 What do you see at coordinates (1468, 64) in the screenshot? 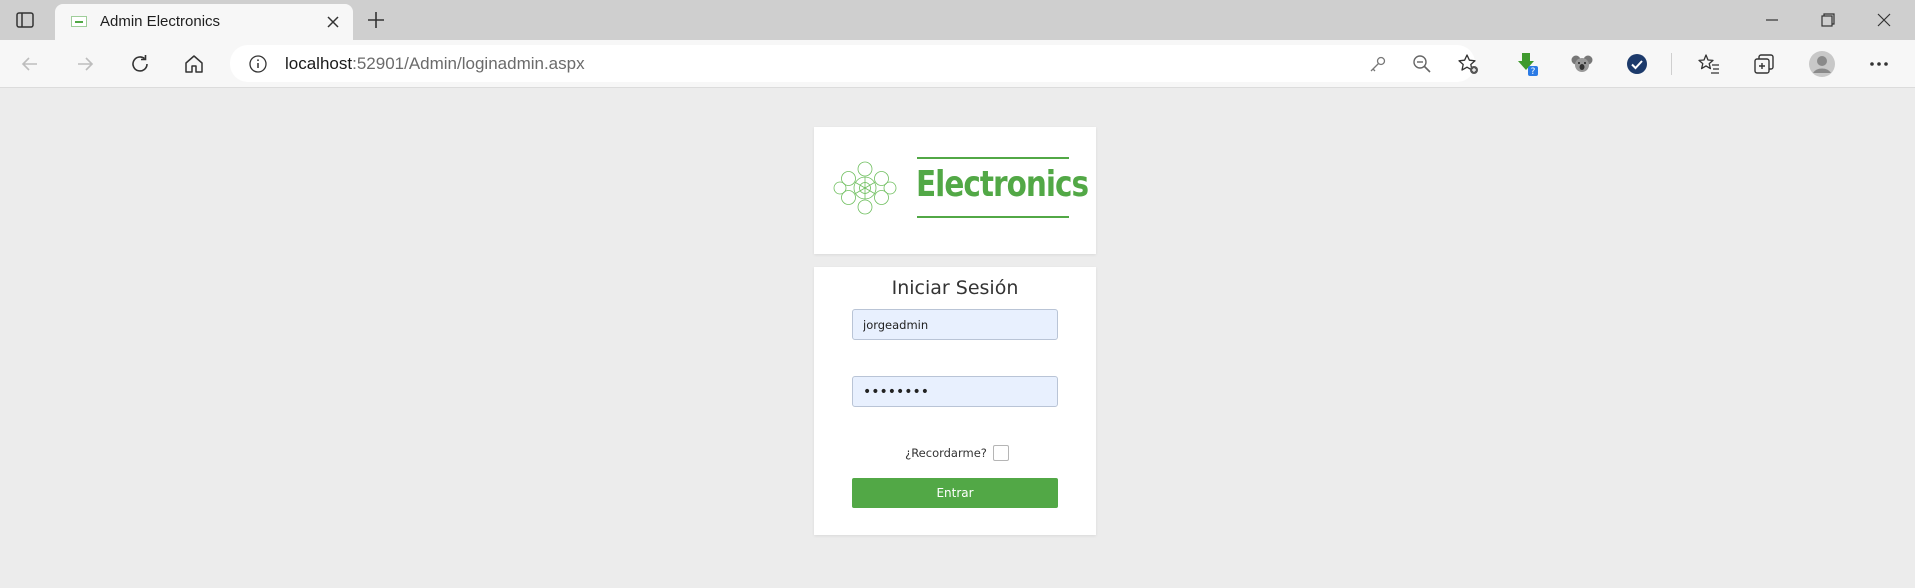
I see `add-favorite-icon` at bounding box center [1468, 64].